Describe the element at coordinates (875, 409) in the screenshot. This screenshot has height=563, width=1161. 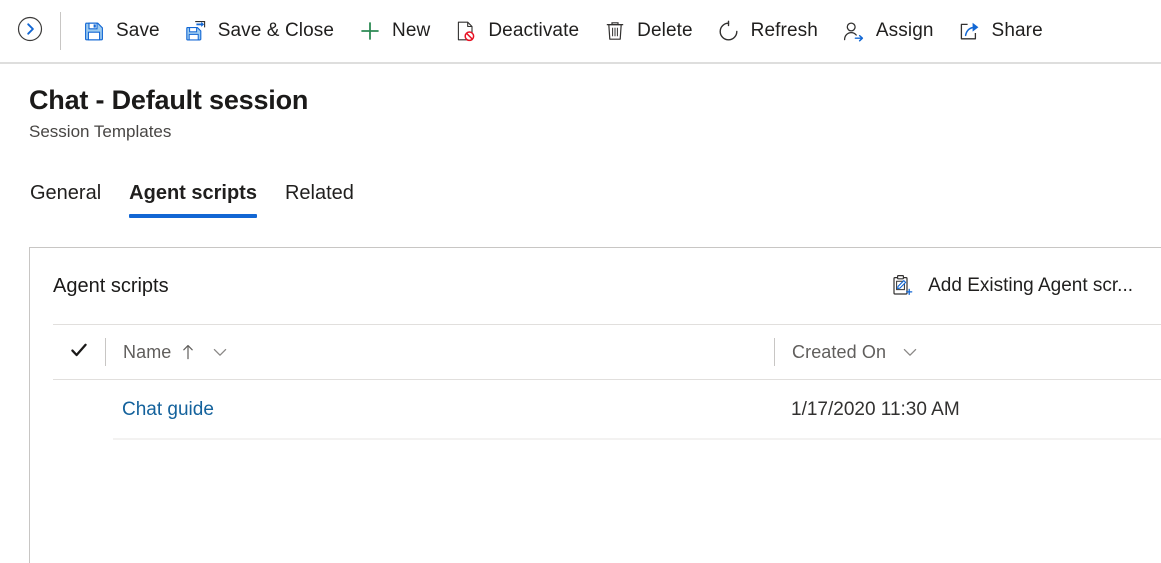
I see `row-cell-created-on: 1/17/2020 11:30 AM` at that location.